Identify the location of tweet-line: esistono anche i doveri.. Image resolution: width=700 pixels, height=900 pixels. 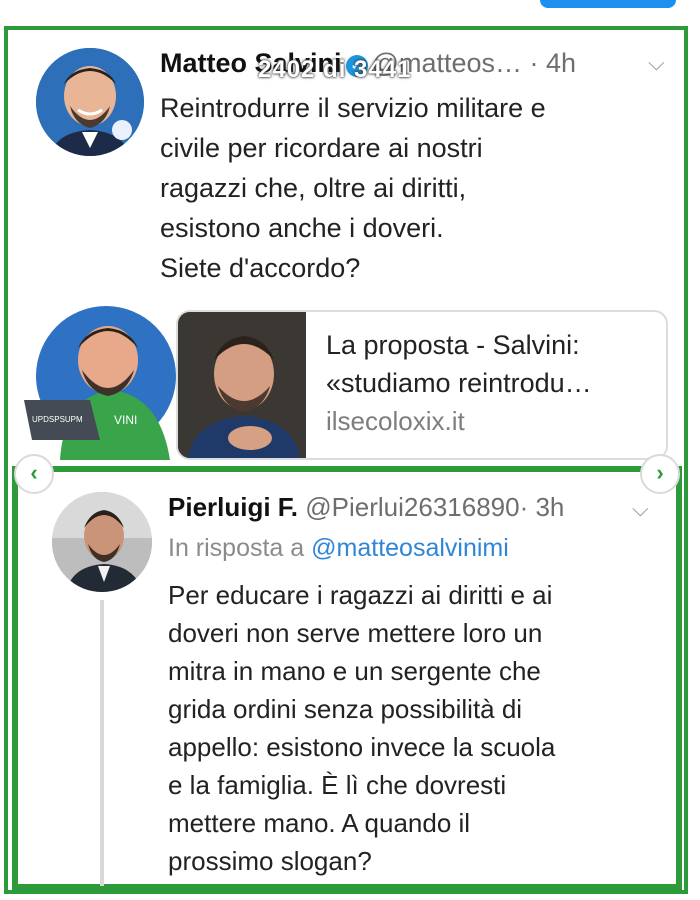
(302, 228).